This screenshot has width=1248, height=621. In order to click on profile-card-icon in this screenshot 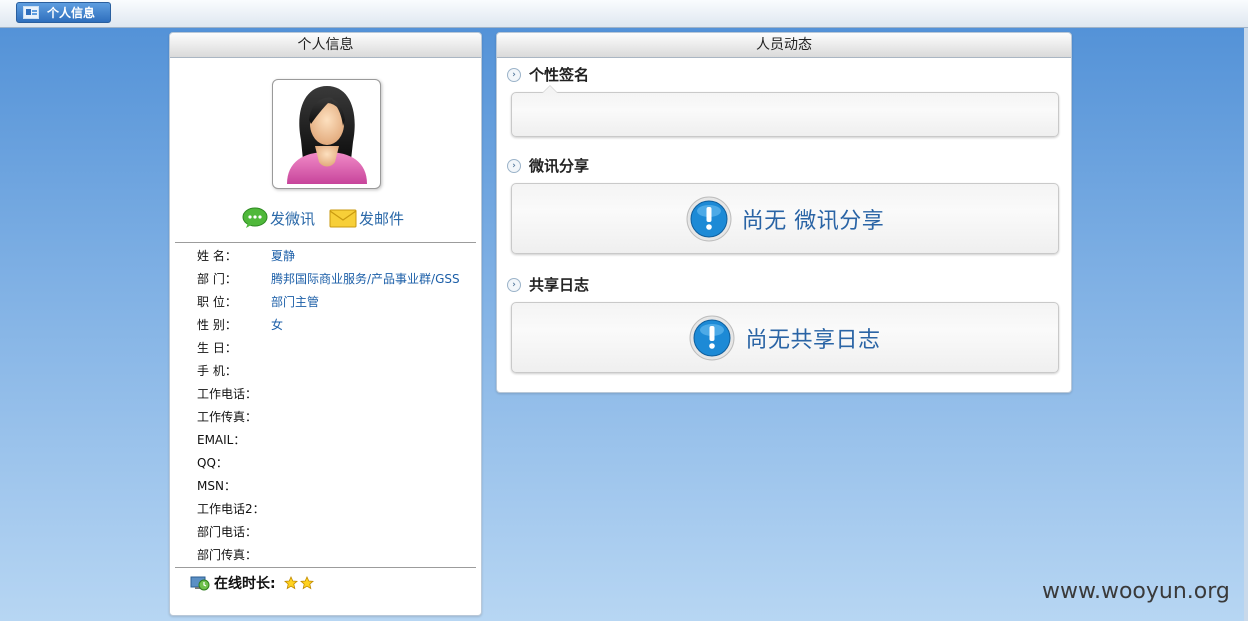, I will do `click(31, 12)`.